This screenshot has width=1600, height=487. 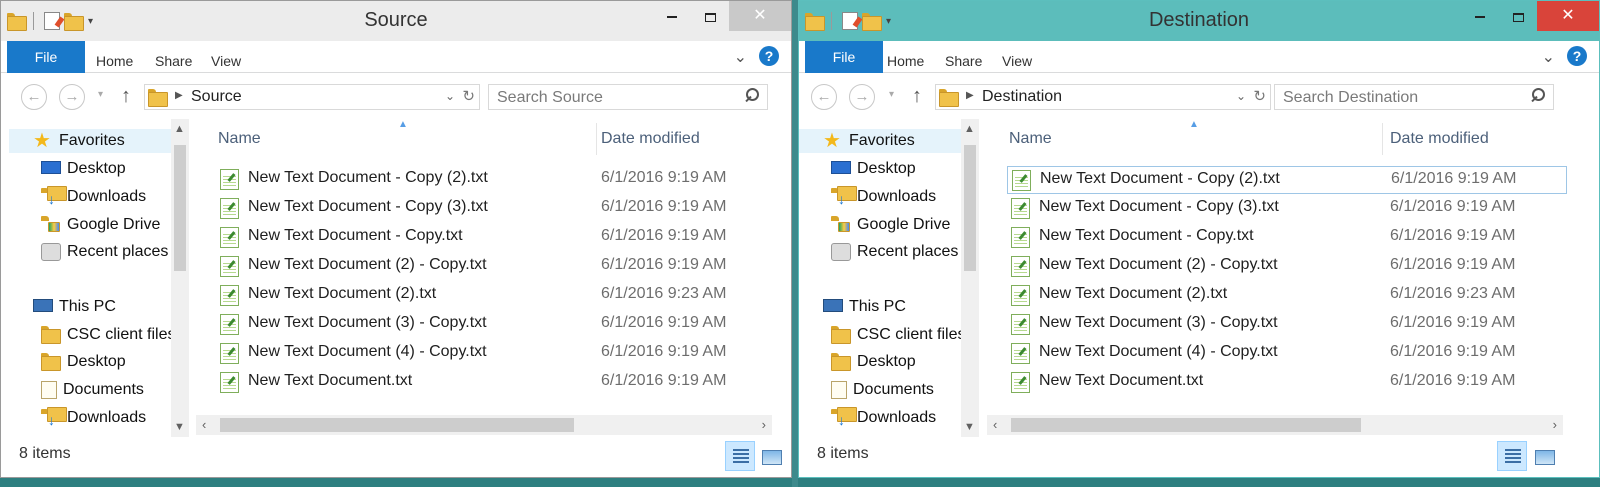 I want to click on title-bar: ▾ Destination ✕, so click(x=1199, y=21).